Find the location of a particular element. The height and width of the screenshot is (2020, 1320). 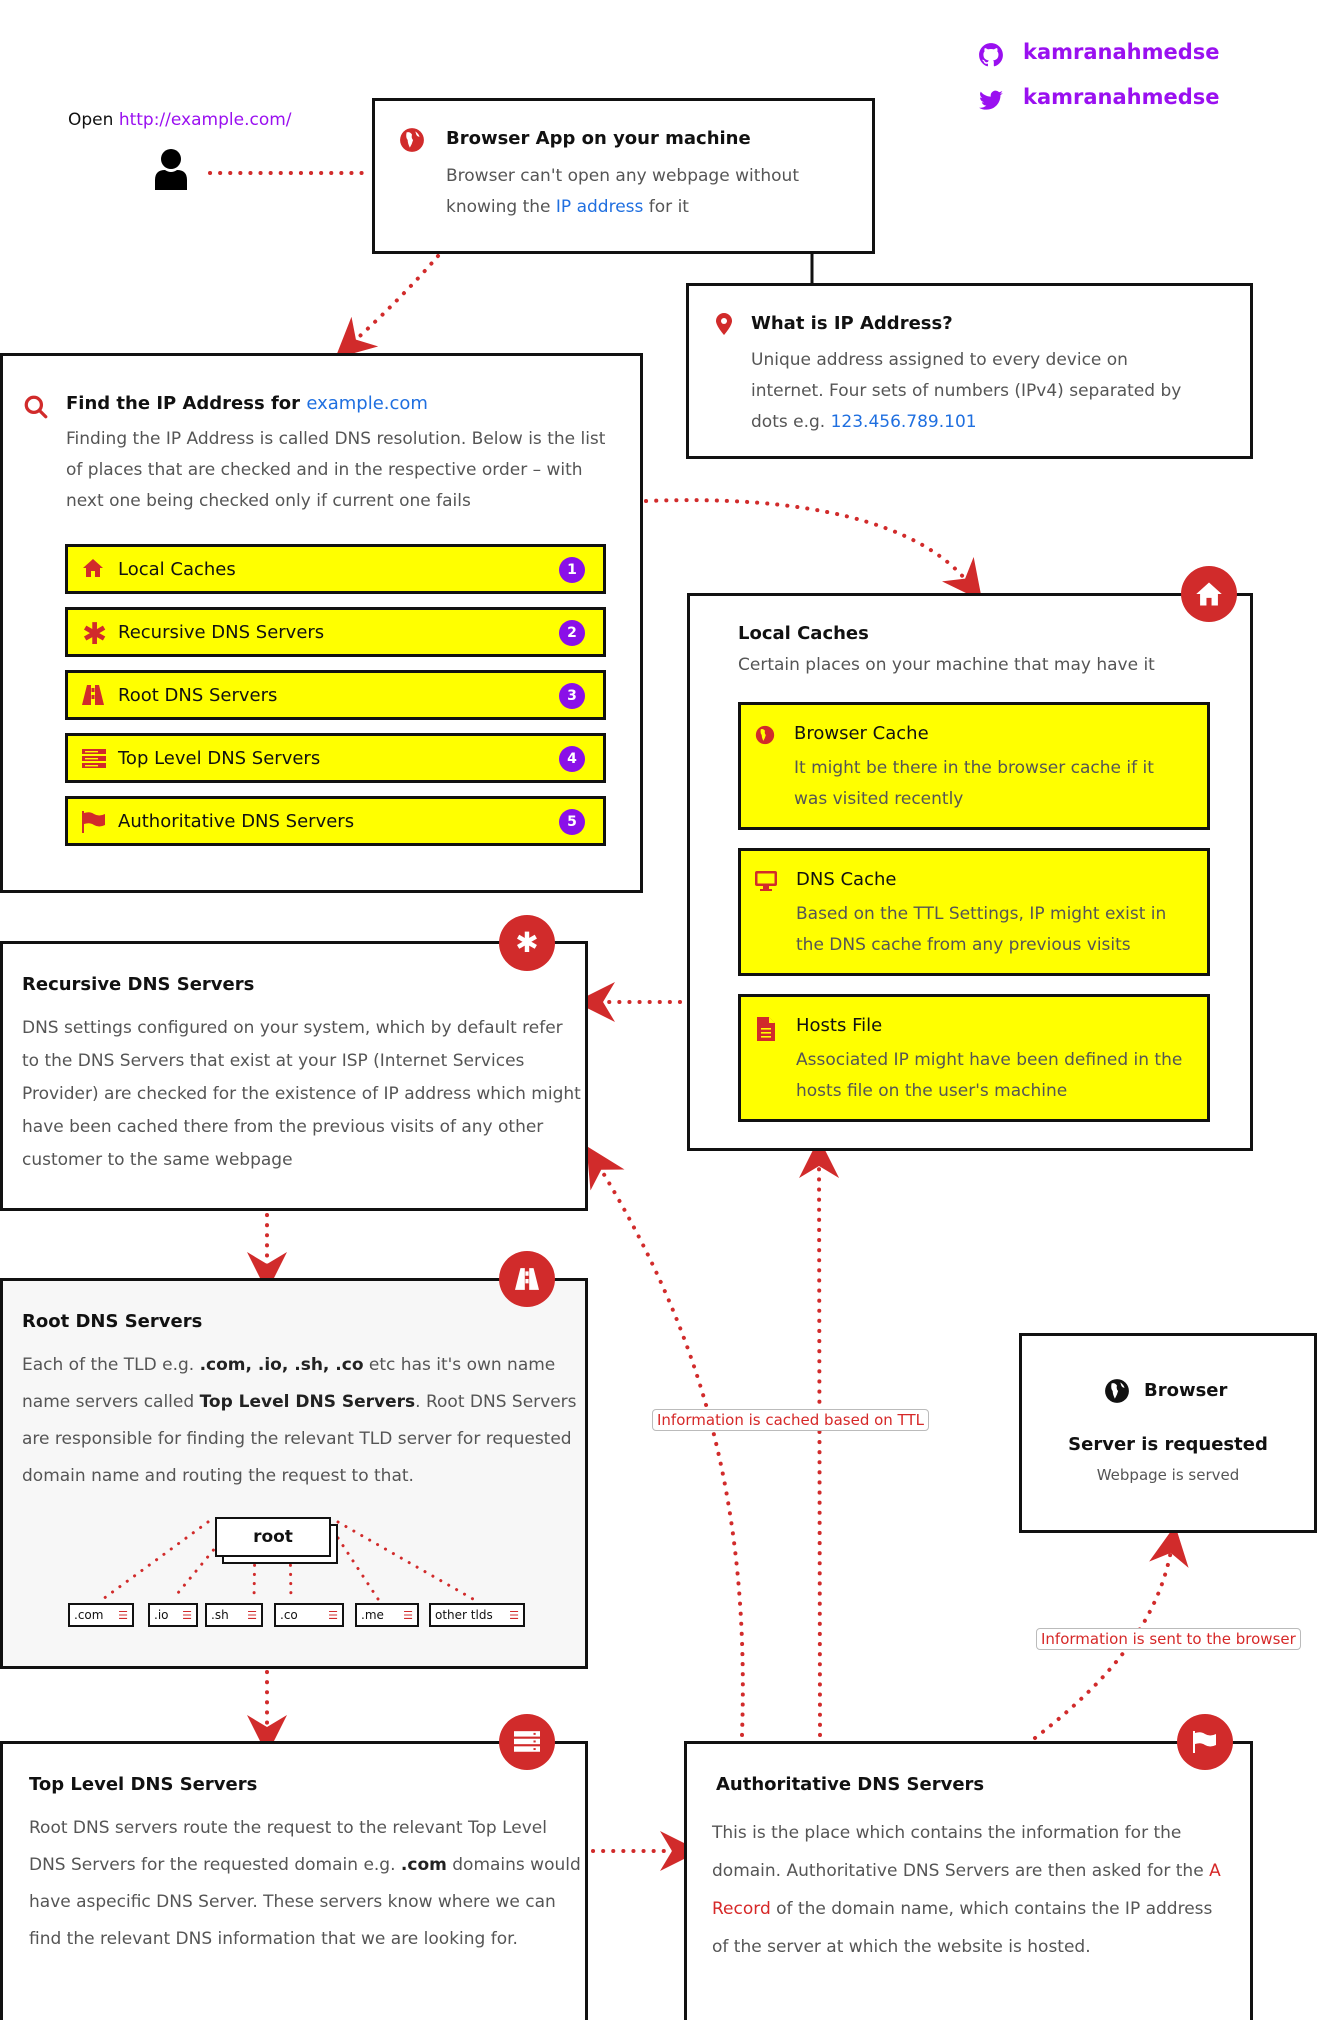

tld-badge is located at coordinates (527, 1742).